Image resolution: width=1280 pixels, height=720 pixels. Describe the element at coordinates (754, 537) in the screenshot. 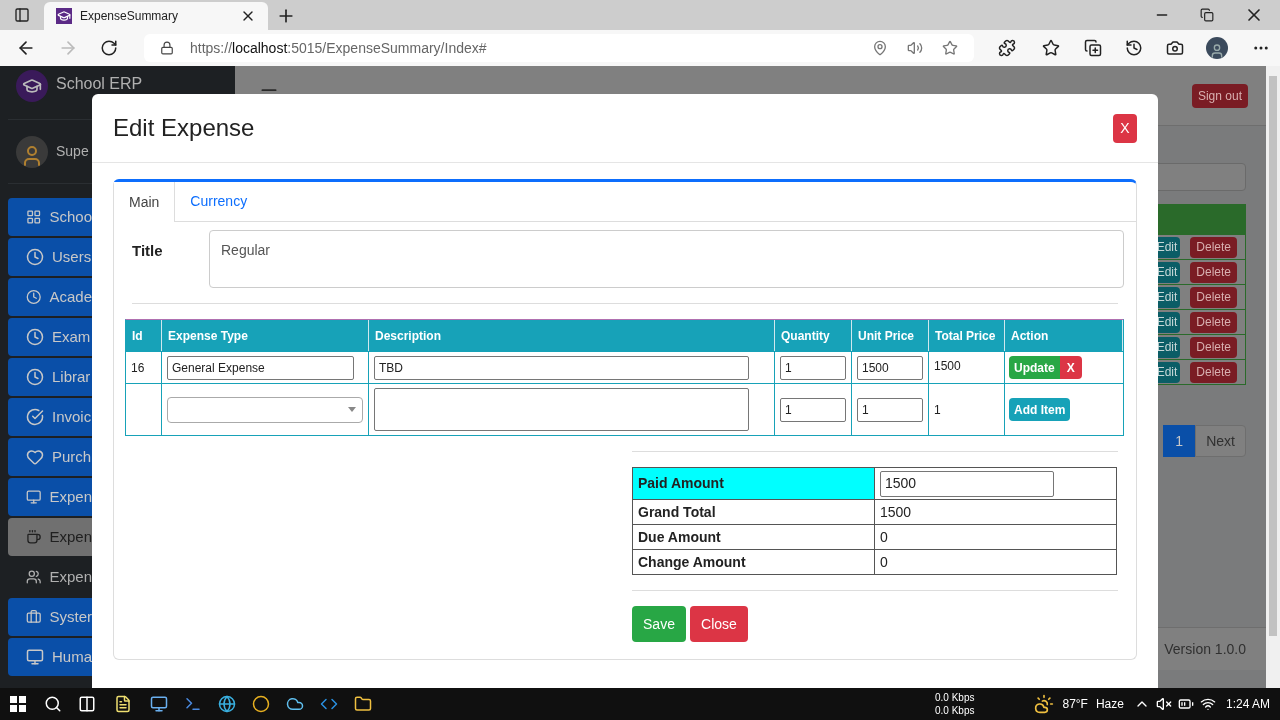

I see `summary-label: Due Amount` at that location.